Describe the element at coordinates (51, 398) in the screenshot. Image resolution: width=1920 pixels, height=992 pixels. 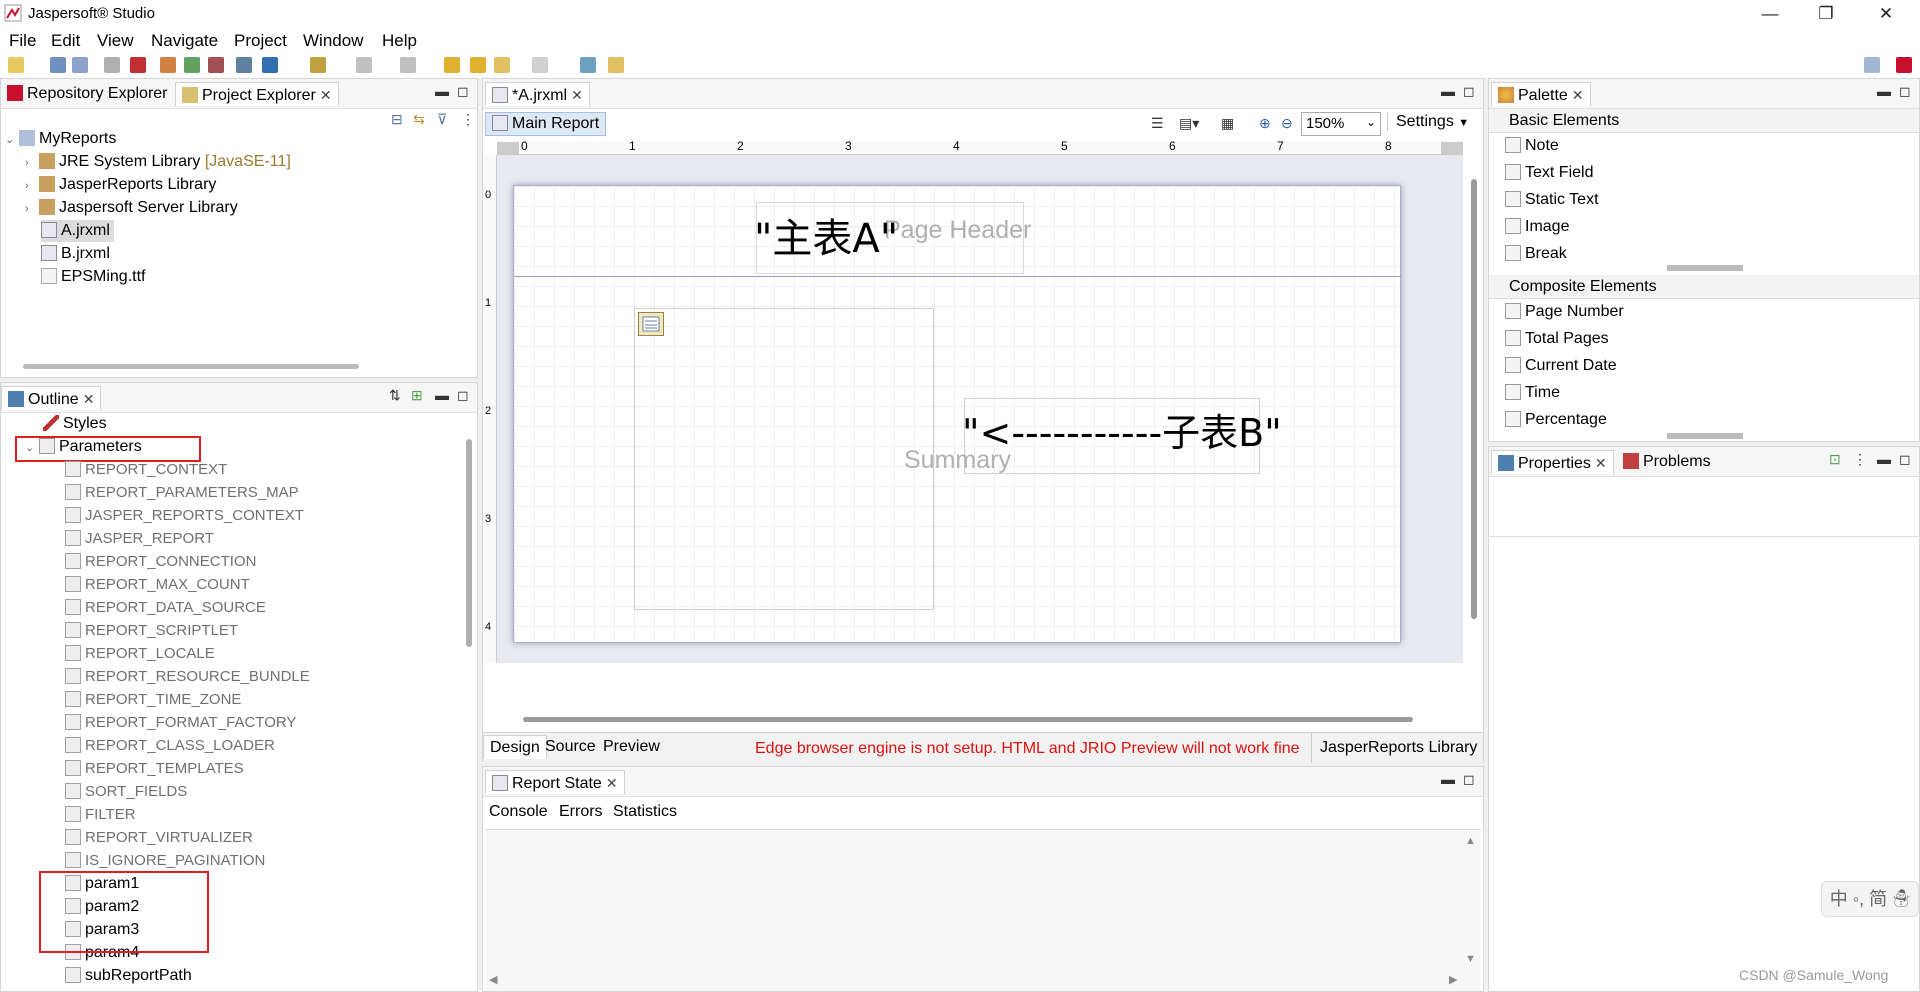
I see `tab-outline: Outline ✕` at that location.